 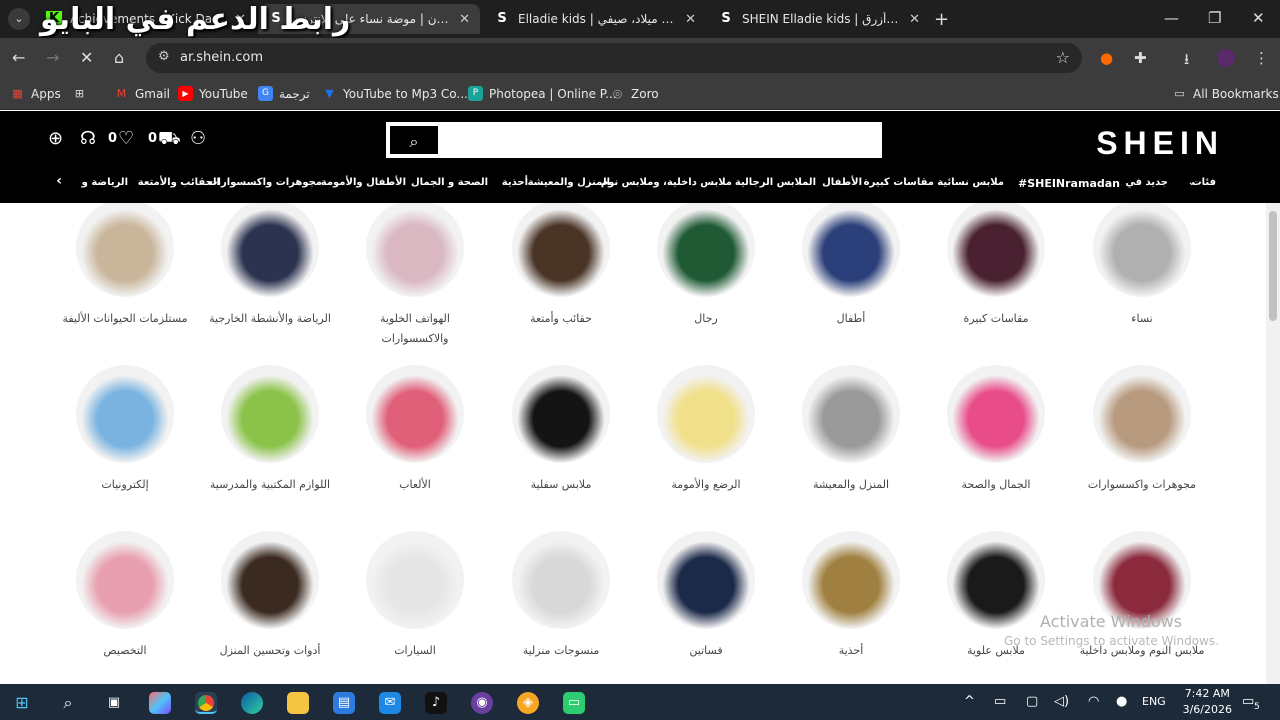 I want to click on microphone-icon: ●, so click(x=1121, y=701).